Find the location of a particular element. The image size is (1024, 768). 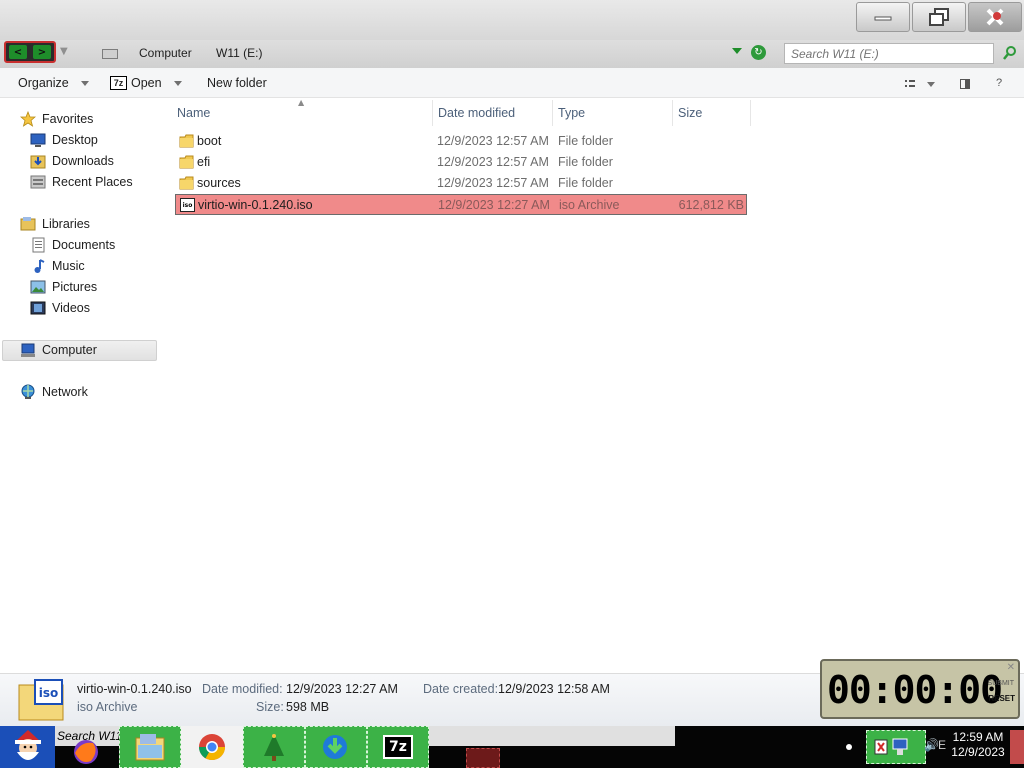

address-dropdown-icon is located at coordinates (737, 51).